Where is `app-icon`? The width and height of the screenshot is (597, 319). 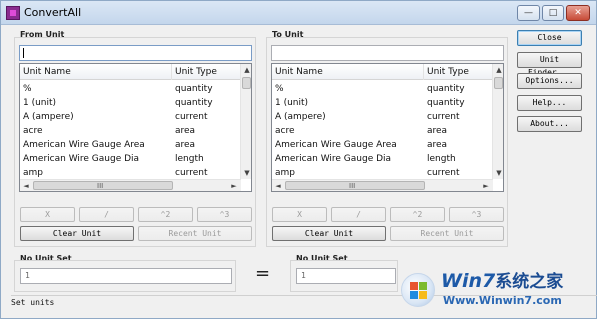
app-icon is located at coordinates (13, 13).